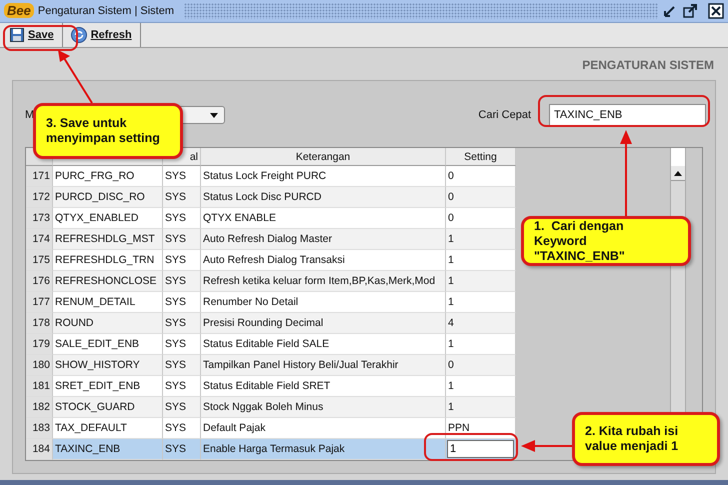 The width and height of the screenshot is (728, 485). What do you see at coordinates (214, 115) in the screenshot?
I see `caret-icon` at bounding box center [214, 115].